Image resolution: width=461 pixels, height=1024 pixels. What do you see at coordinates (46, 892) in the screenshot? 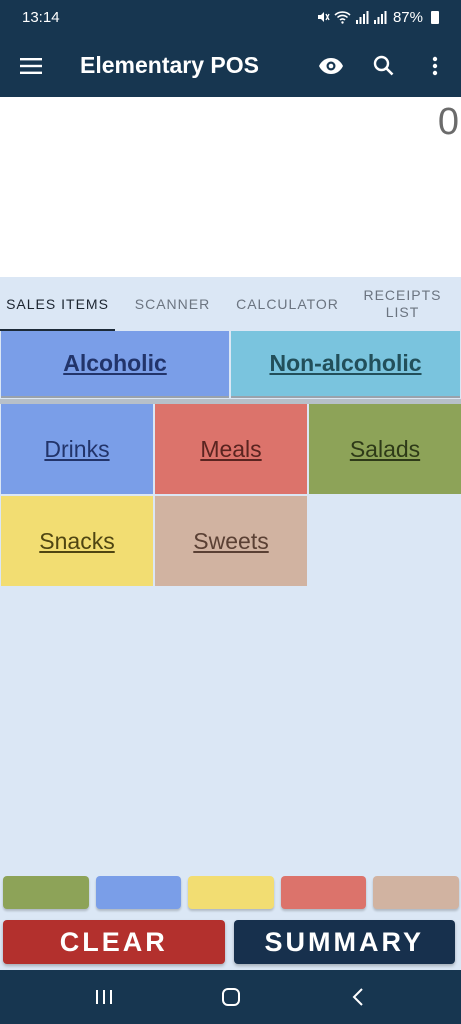
I see `color-swatch-green` at bounding box center [46, 892].